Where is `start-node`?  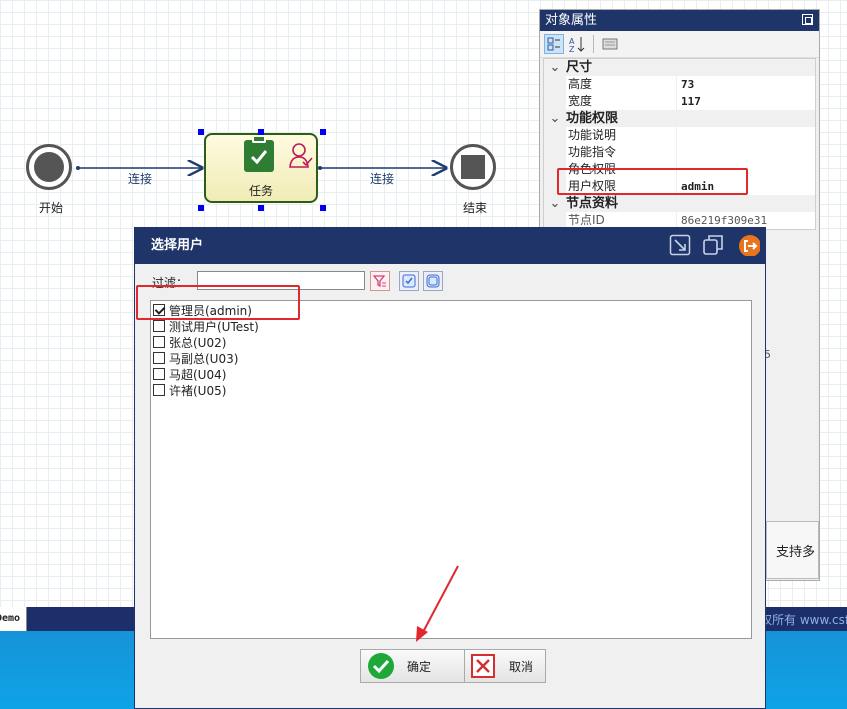 start-node is located at coordinates (49, 167).